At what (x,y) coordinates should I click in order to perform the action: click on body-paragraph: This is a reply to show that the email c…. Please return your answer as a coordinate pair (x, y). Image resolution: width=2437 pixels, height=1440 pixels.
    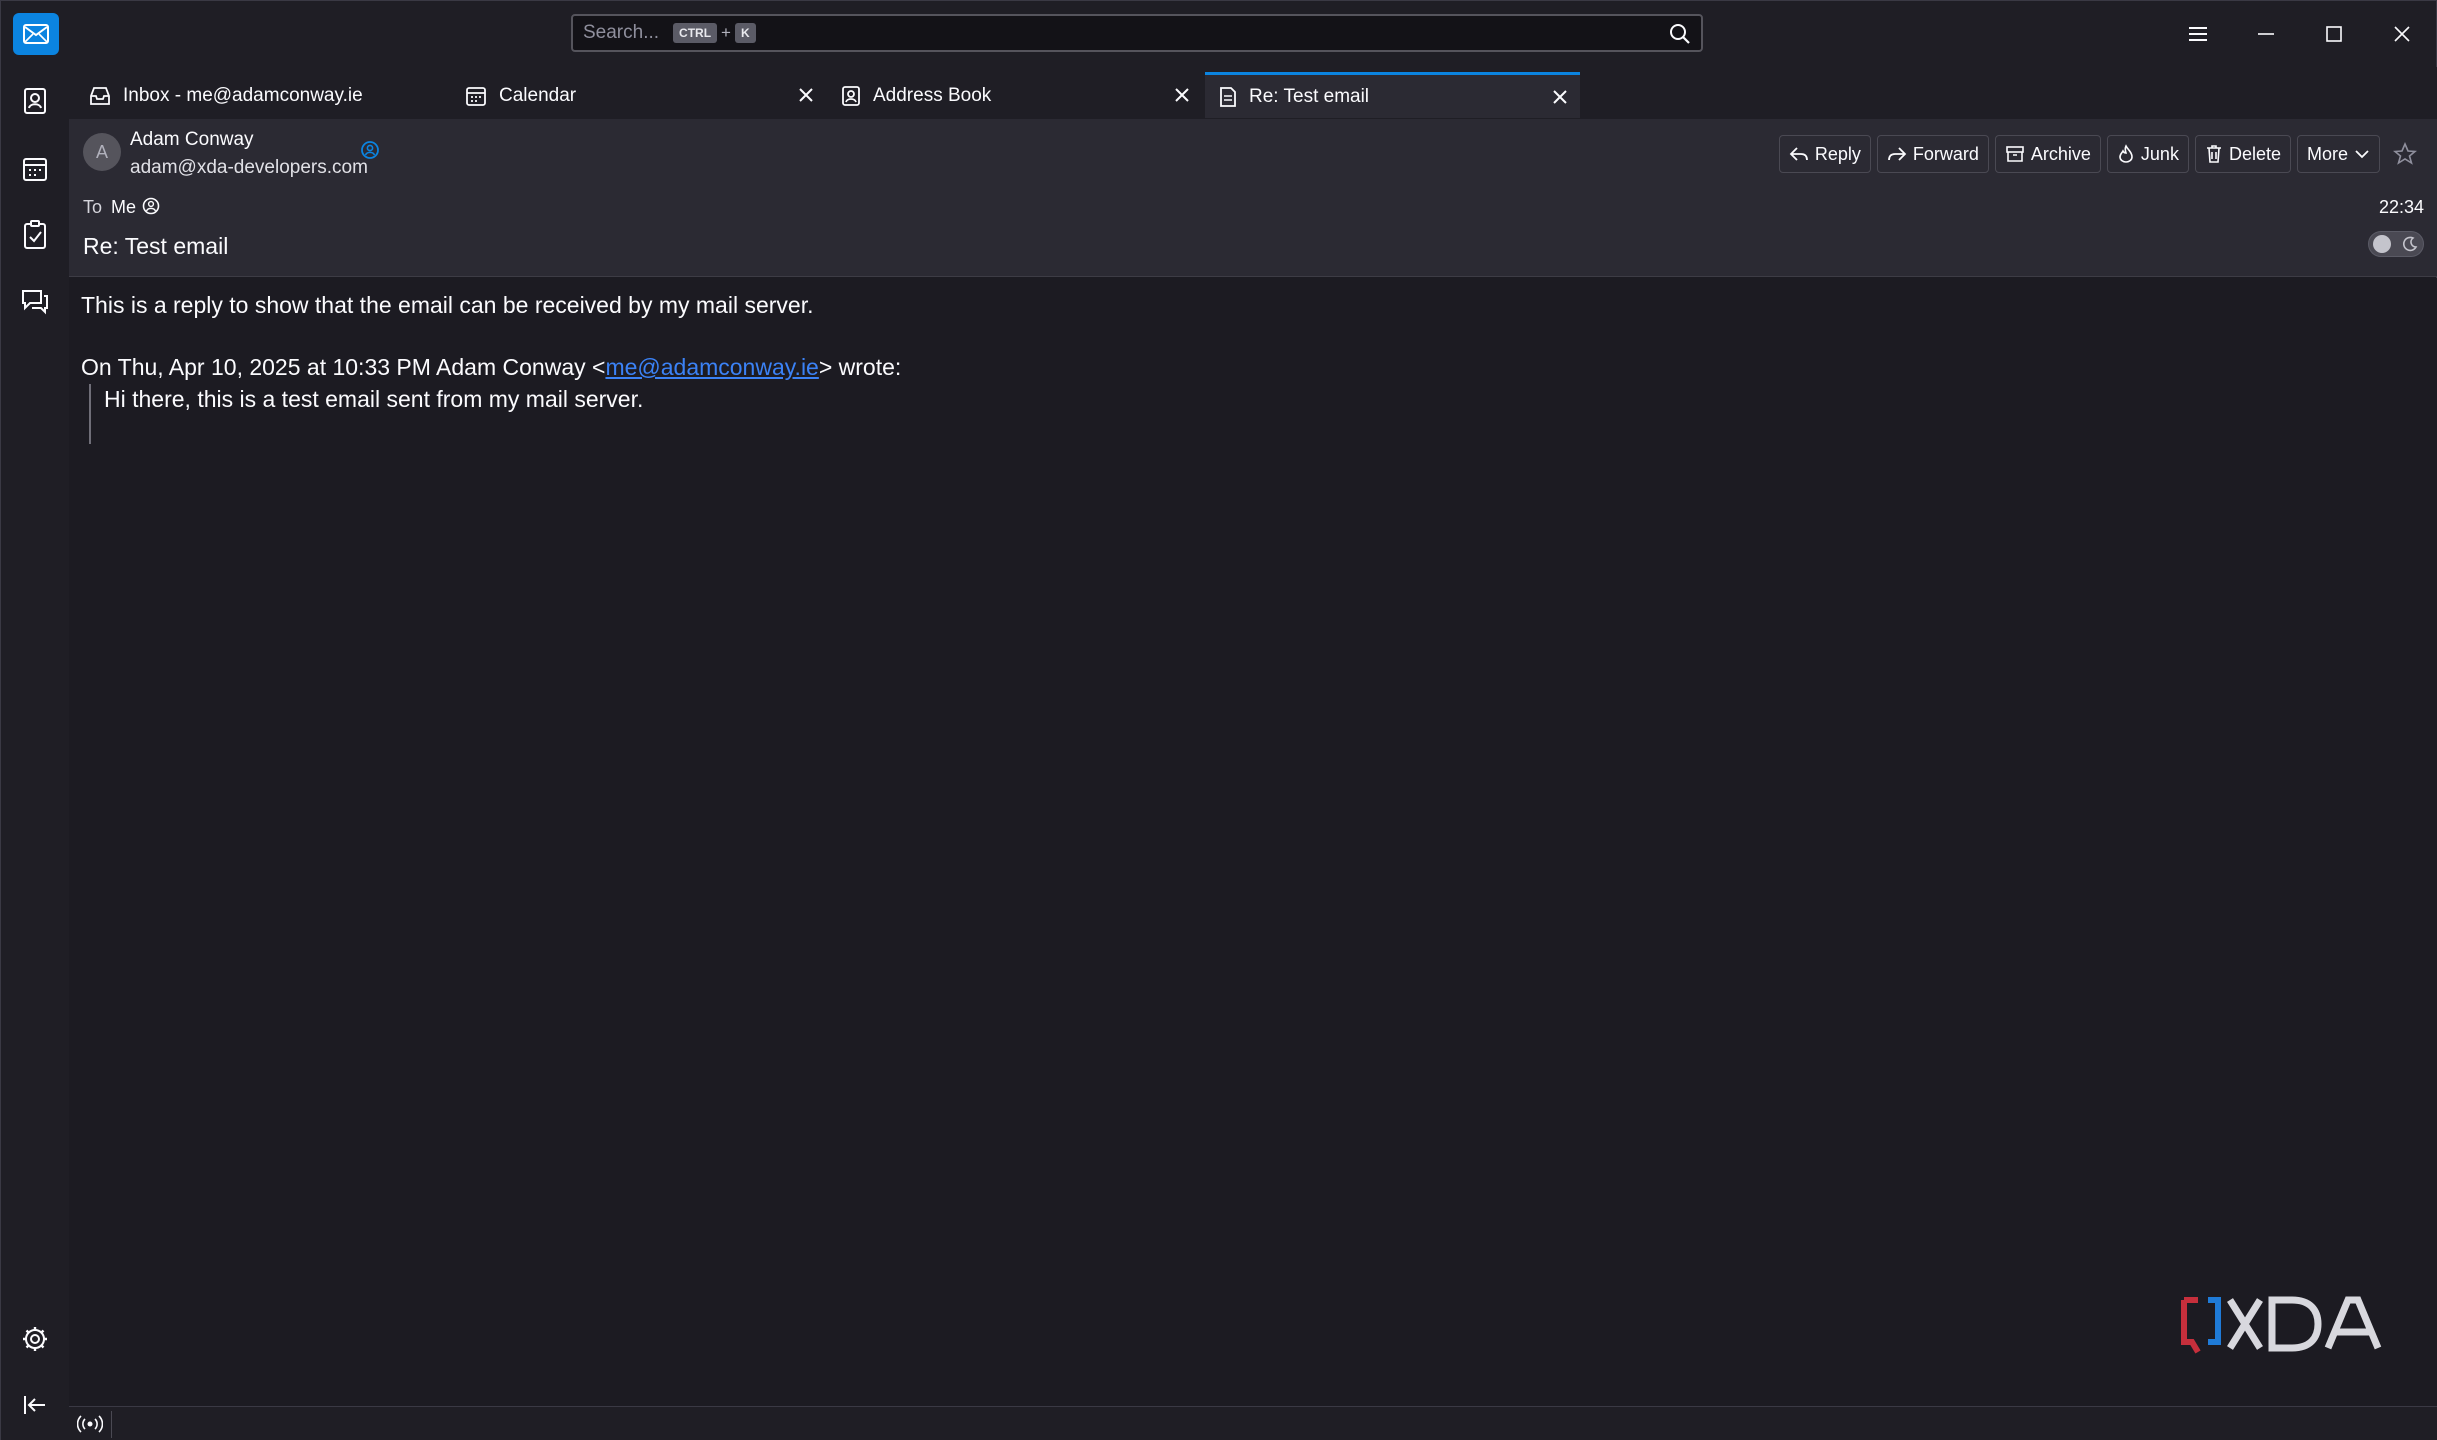
    Looking at the image, I should click on (447, 305).